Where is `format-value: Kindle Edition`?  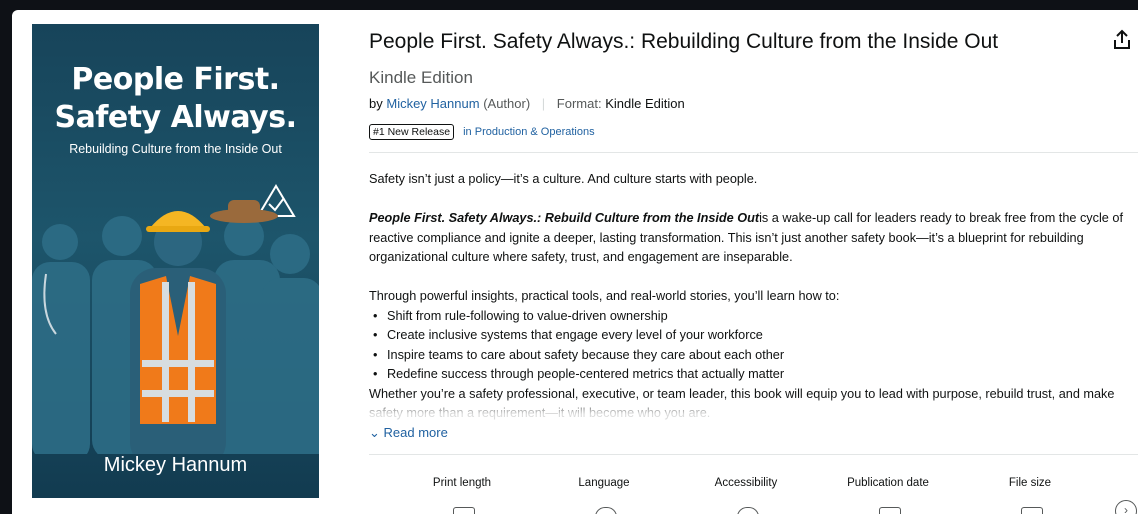 format-value: Kindle Edition is located at coordinates (645, 103).